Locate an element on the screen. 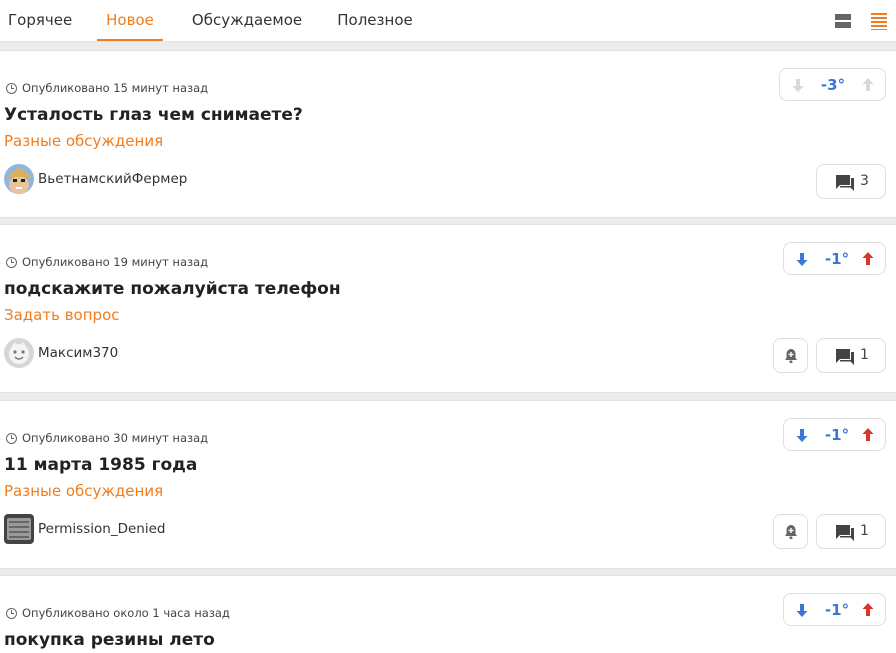 The width and height of the screenshot is (896, 653). published-time: Опубликовано 15 минут назад is located at coordinates (115, 88).